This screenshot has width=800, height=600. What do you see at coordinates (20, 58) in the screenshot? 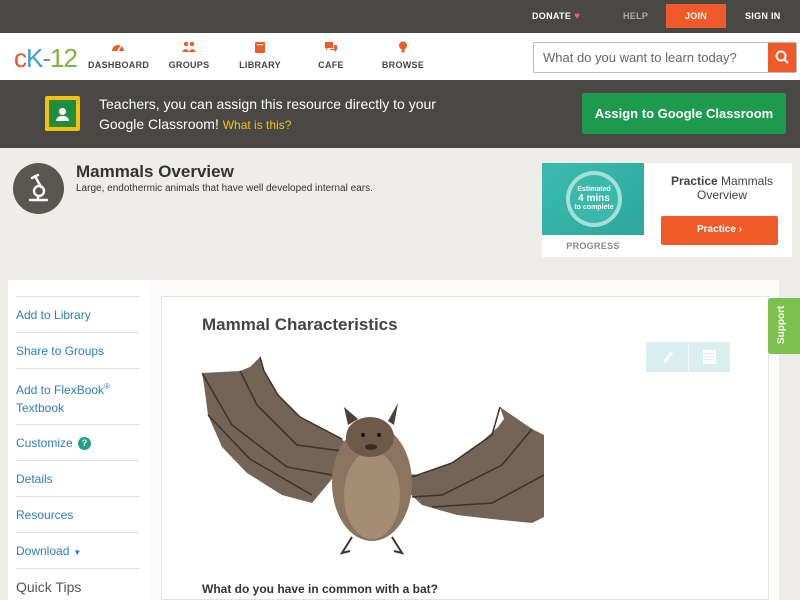
I see `logo-c: c` at bounding box center [20, 58].